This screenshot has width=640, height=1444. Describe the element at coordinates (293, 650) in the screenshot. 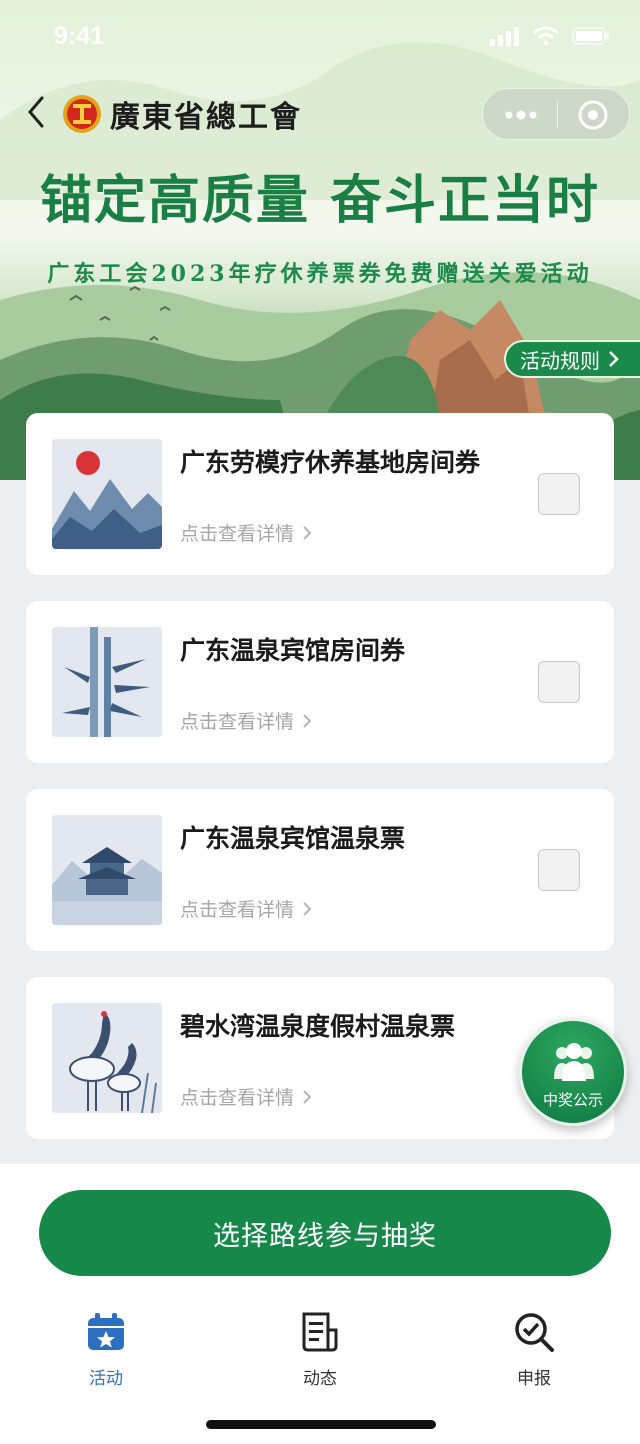

I see `ticket-title: 广东温泉宾馆房间券` at that location.